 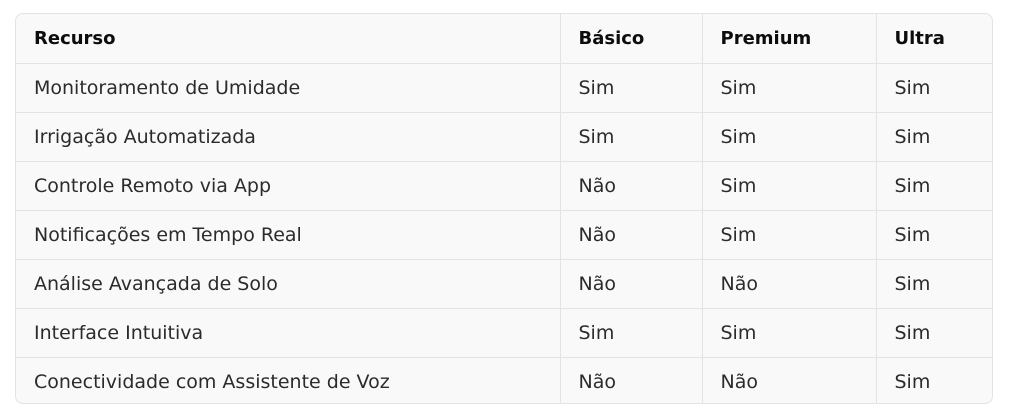 What do you see at coordinates (789, 39) in the screenshot?
I see `header-premium: Premium` at bounding box center [789, 39].